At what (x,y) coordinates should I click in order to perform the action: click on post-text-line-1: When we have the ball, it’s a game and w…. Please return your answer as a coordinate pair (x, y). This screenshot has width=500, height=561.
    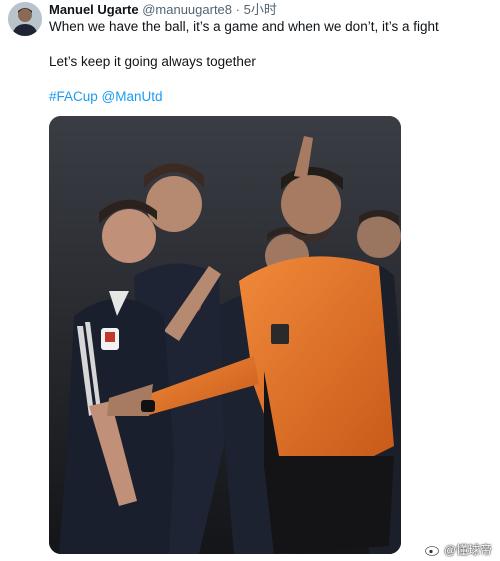
    Looking at the image, I should click on (244, 26).